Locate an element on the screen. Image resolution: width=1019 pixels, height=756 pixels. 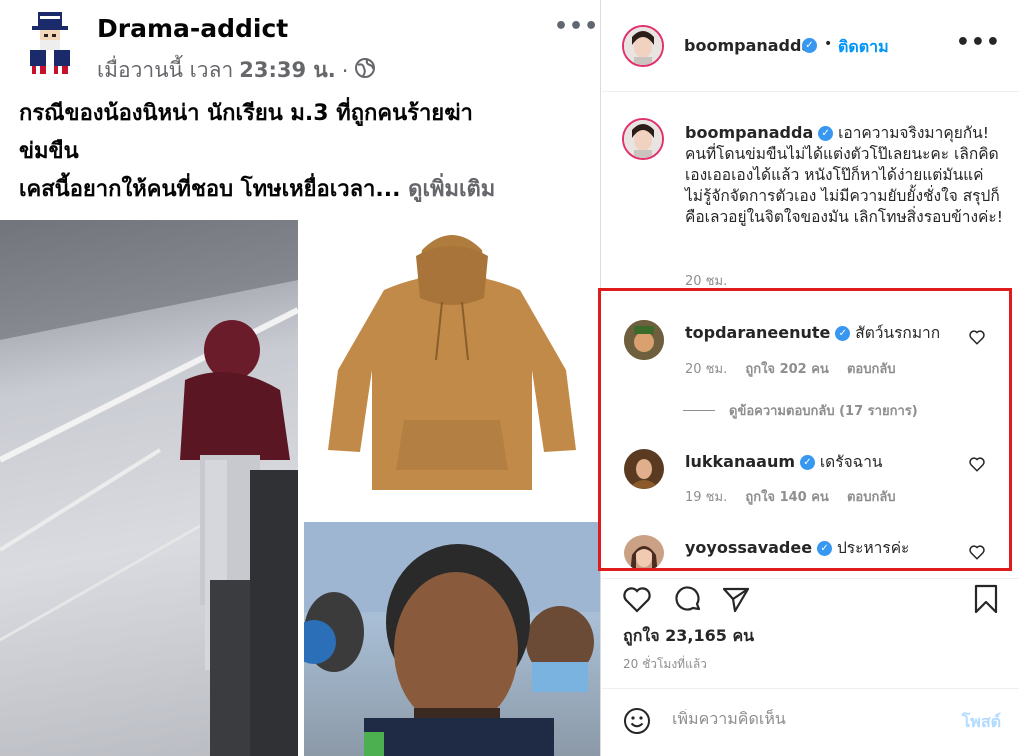
post-timestamp: 20 ชั่วโมงที่แล้ว is located at coordinates (665, 664).